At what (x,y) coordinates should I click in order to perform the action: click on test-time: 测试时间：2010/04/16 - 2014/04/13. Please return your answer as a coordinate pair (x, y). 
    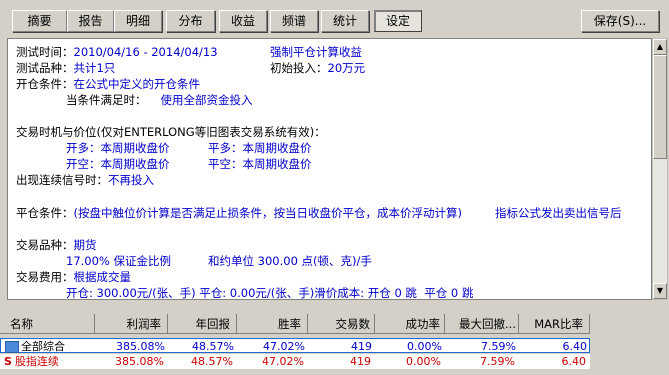
    Looking at the image, I should click on (117, 52).